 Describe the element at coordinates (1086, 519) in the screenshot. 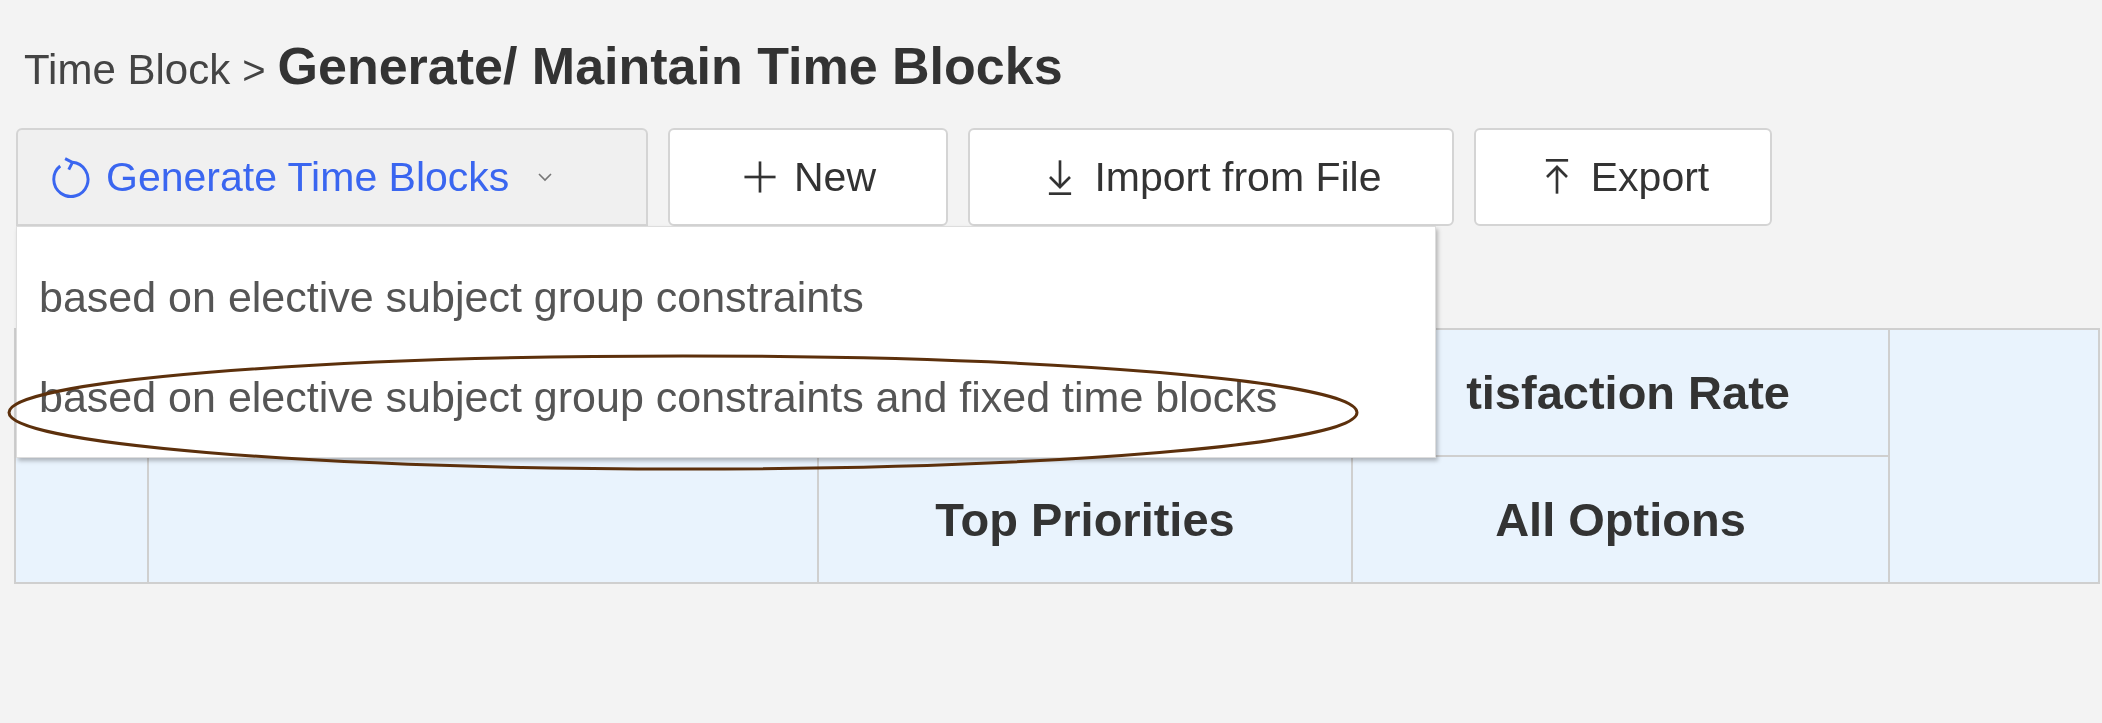

I see `column-header: Top Priorities` at that location.